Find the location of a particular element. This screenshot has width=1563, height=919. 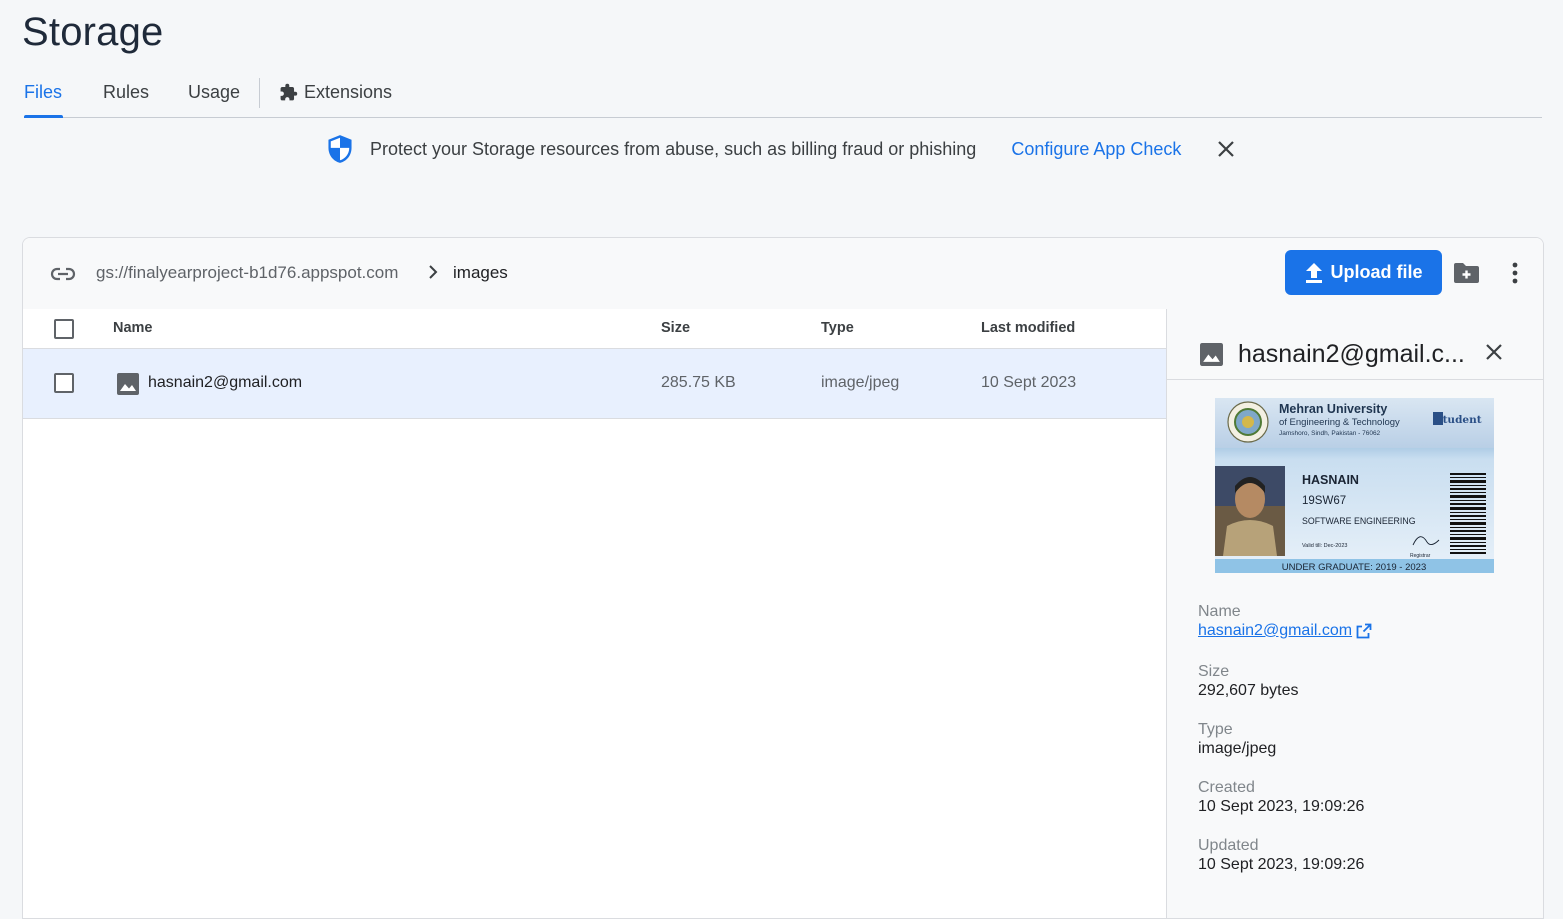

tab-files-label: Files is located at coordinates (43, 92).